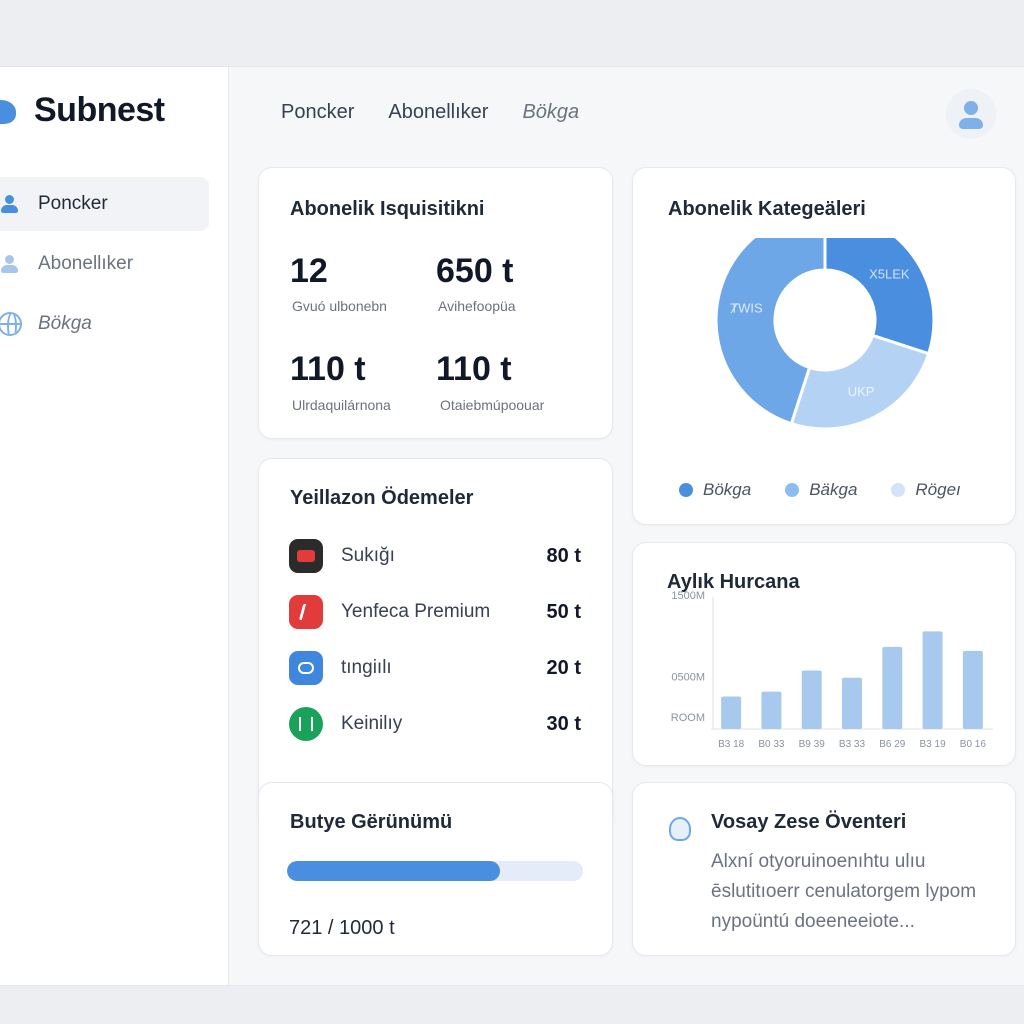 The height and width of the screenshot is (1024, 1024). What do you see at coordinates (971, 108) in the screenshot?
I see `avatar-head` at bounding box center [971, 108].